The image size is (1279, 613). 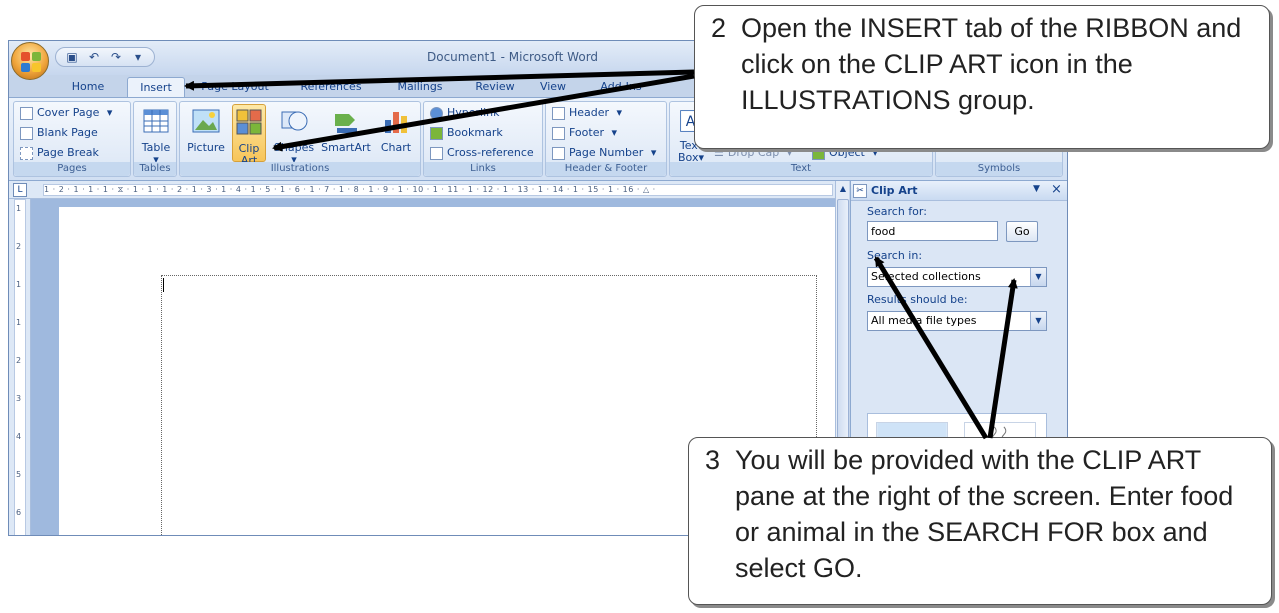 I want to click on clip-art-button: Clip Art, so click(x=249, y=135).